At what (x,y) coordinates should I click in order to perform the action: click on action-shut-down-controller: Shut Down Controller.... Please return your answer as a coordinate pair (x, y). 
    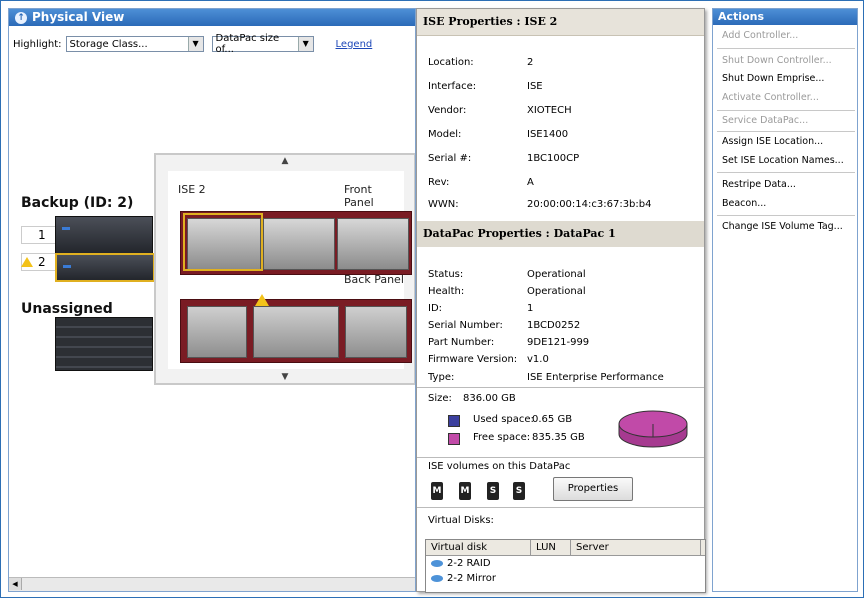
    Looking at the image, I should click on (777, 60).